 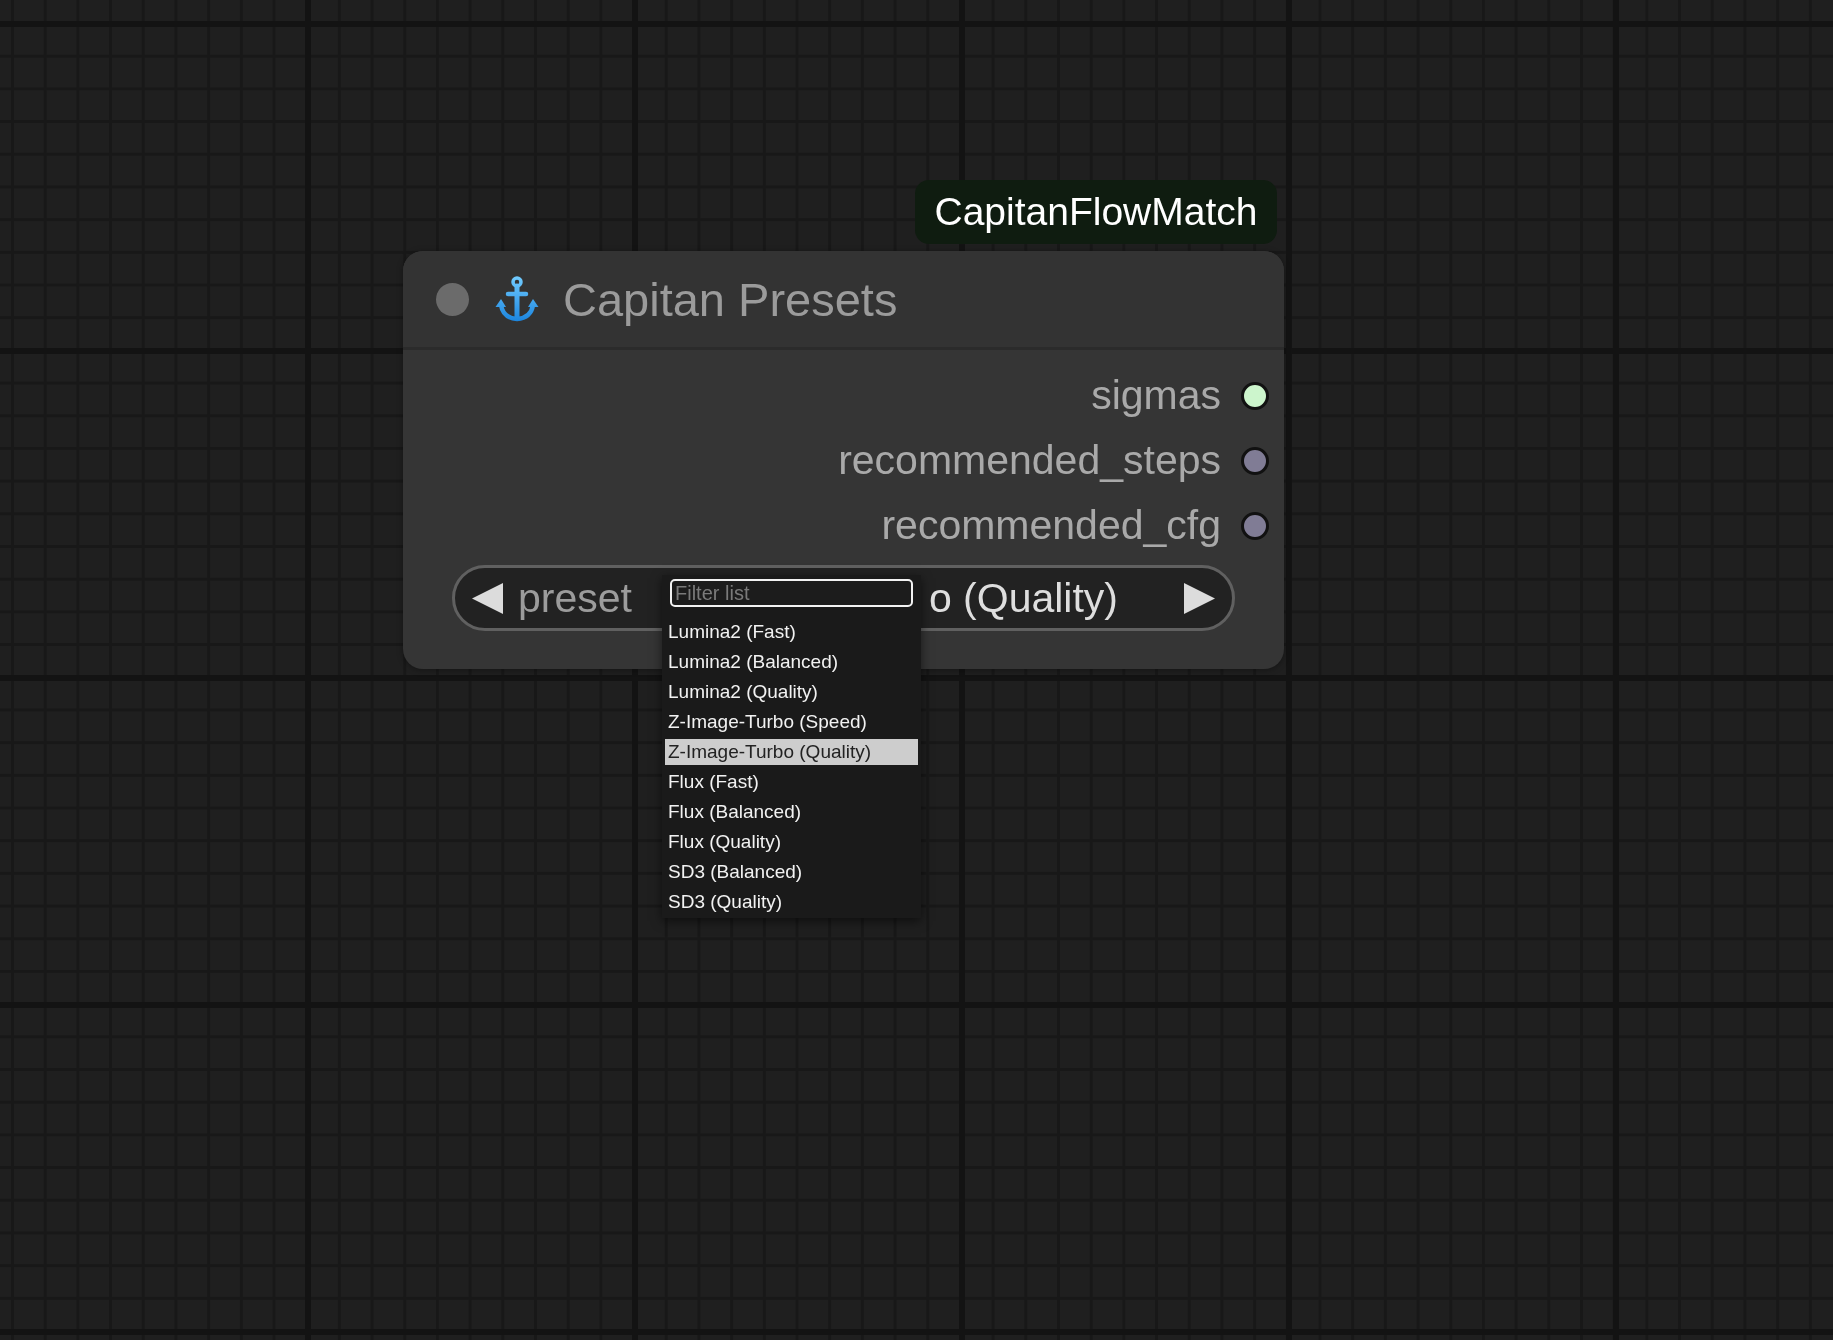 I want to click on menu-item: Flux (Balanced), so click(x=791, y=812).